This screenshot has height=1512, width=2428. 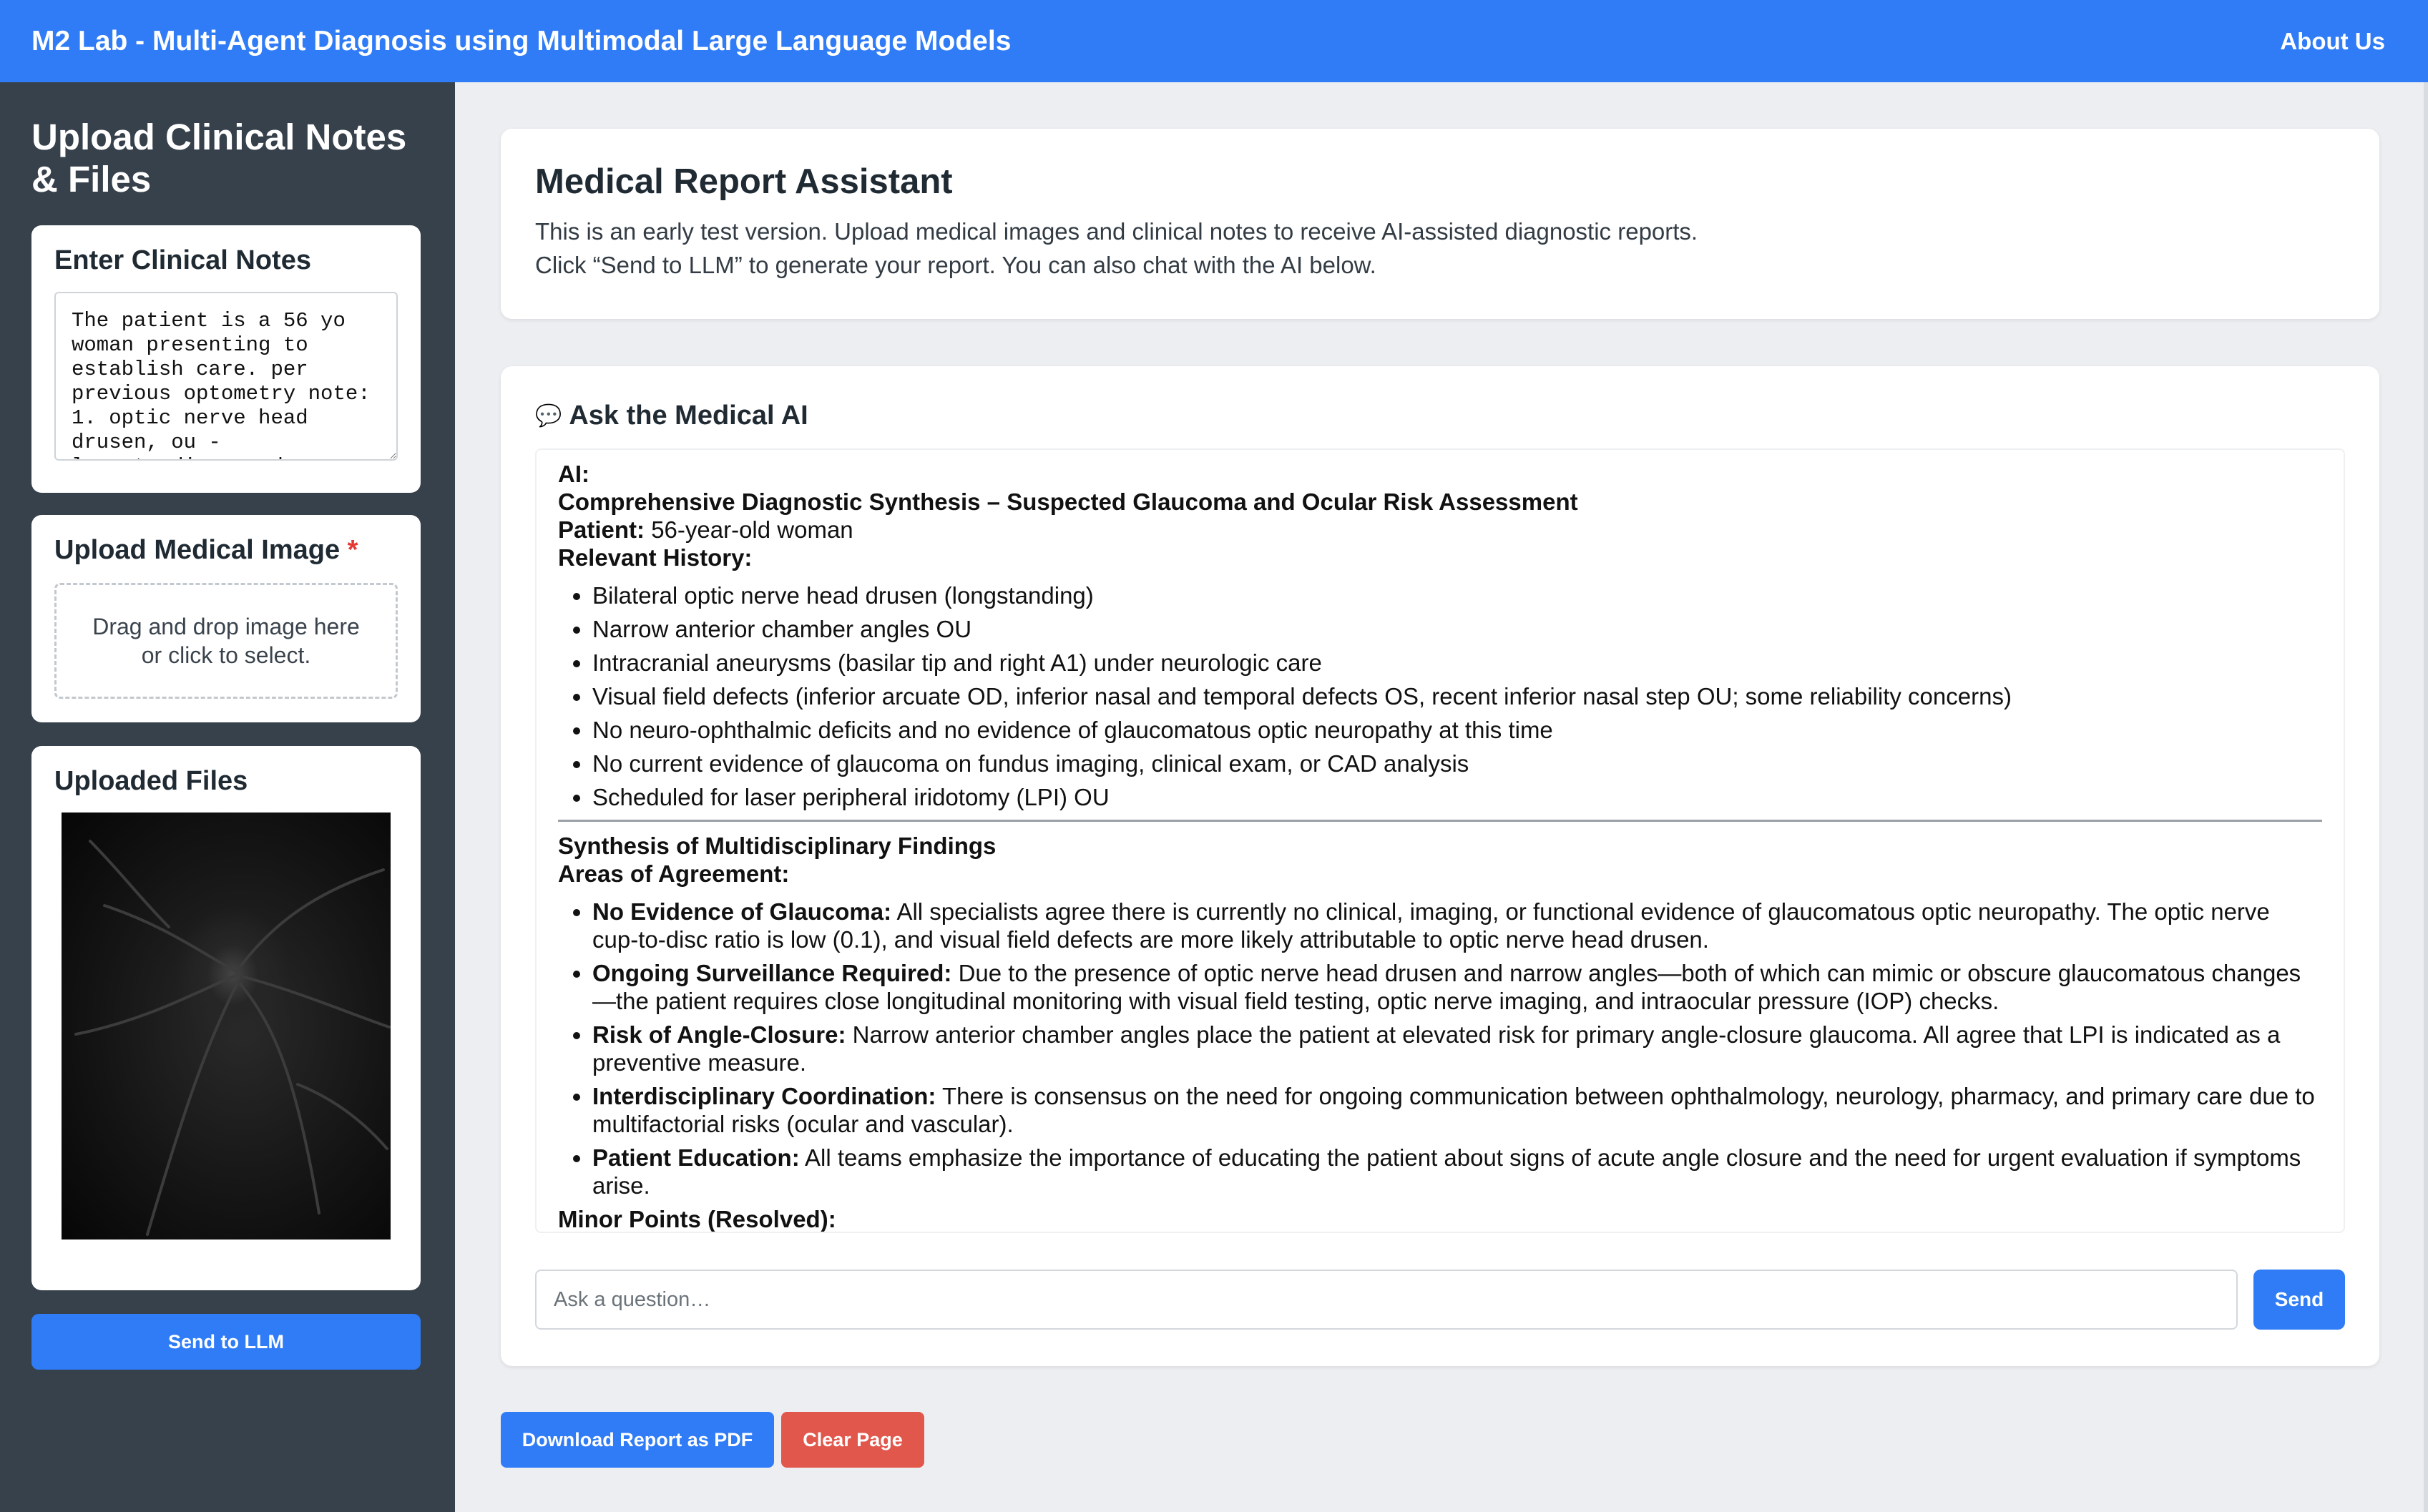 I want to click on agreement-term: Interdisciplinary Coordination:, so click(x=764, y=1096).